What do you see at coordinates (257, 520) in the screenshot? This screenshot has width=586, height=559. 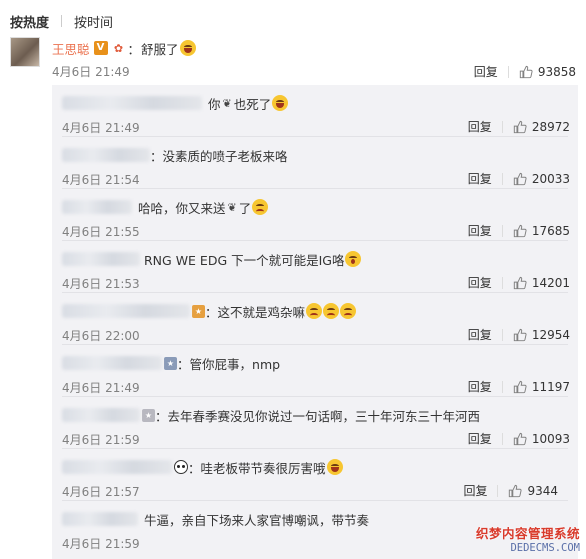 I see `reply-text: 牛逼，亲自下场来人家官博嘲讽，带节奏` at bounding box center [257, 520].